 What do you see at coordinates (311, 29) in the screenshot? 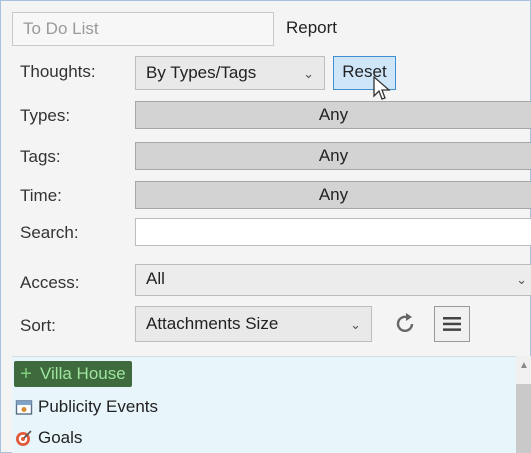
I see `tab-report: Report` at bounding box center [311, 29].